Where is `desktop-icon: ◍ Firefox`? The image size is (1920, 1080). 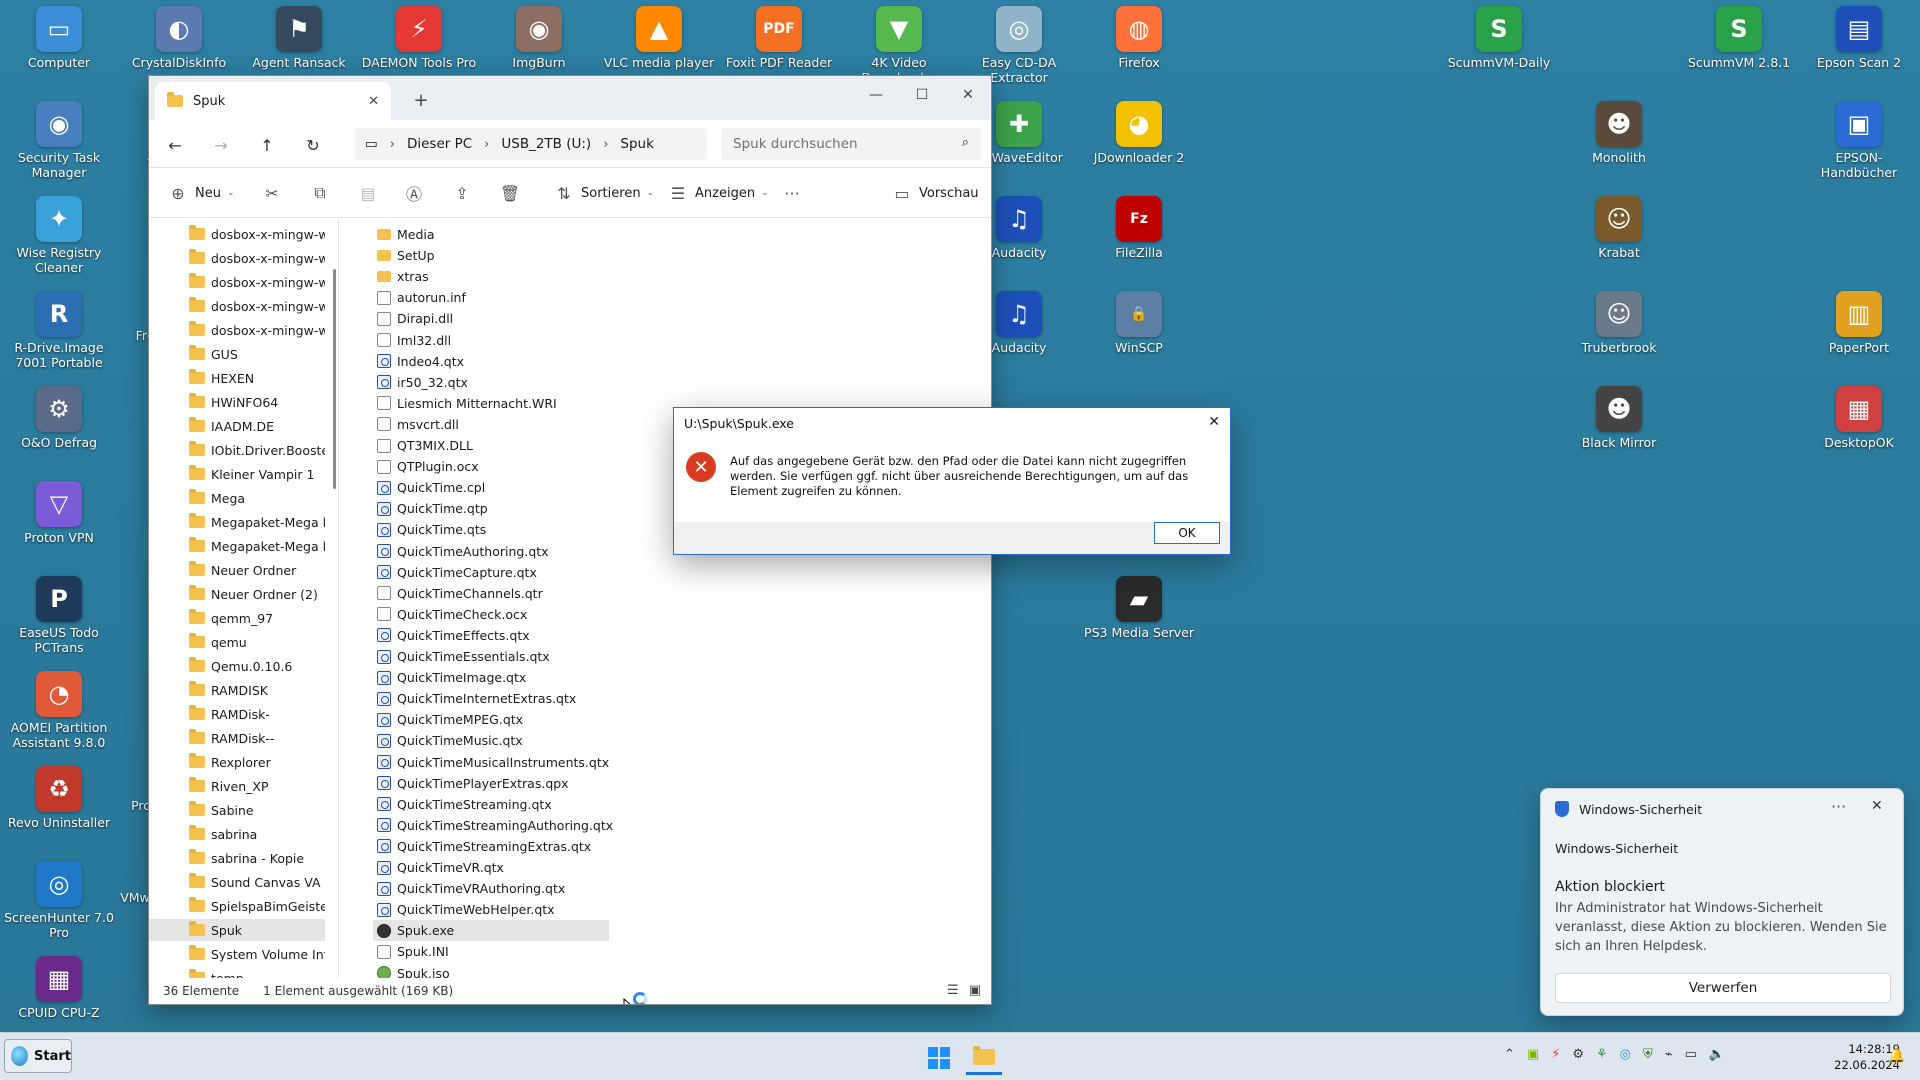
desktop-icon: ◍ Firefox is located at coordinates (1139, 38).